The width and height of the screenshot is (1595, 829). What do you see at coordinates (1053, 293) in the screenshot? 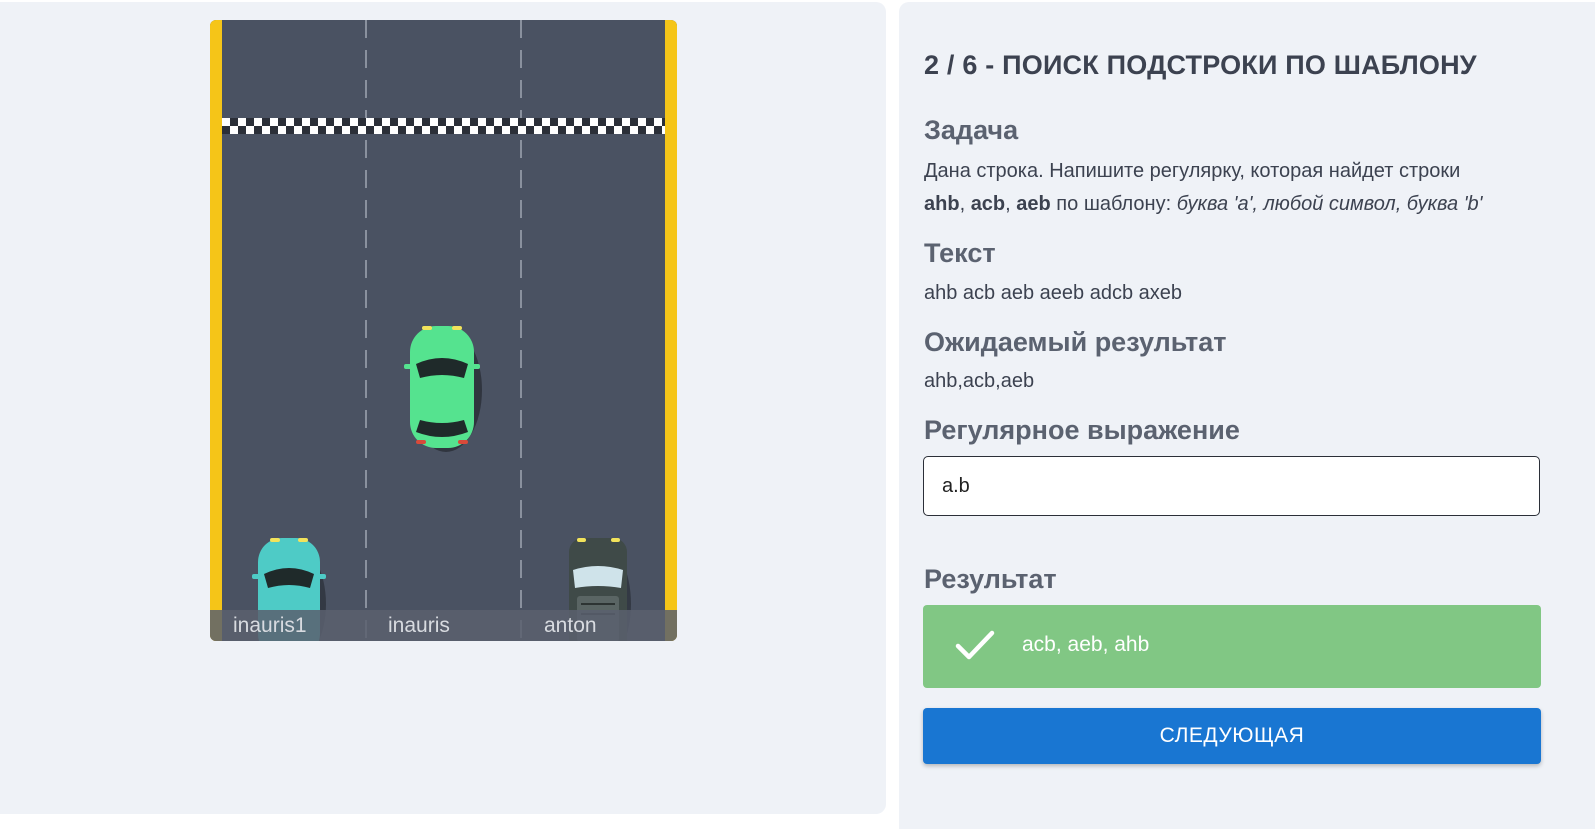
I see `text-value: ahb acb aeb aeeb adcb axeb` at bounding box center [1053, 293].